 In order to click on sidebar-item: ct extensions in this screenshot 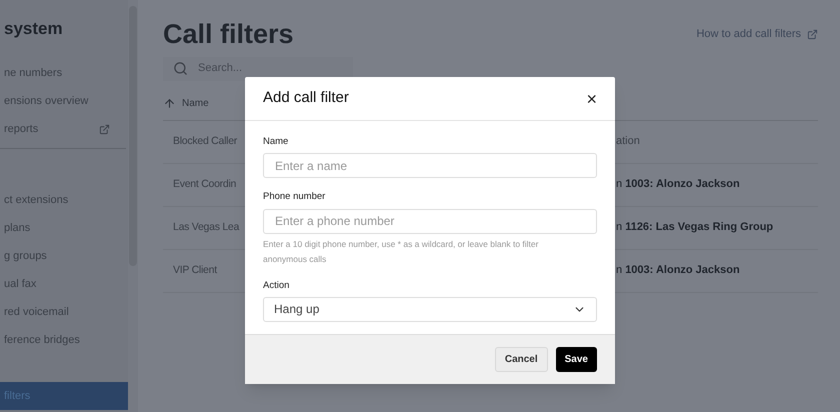, I will do `click(64, 200)`.